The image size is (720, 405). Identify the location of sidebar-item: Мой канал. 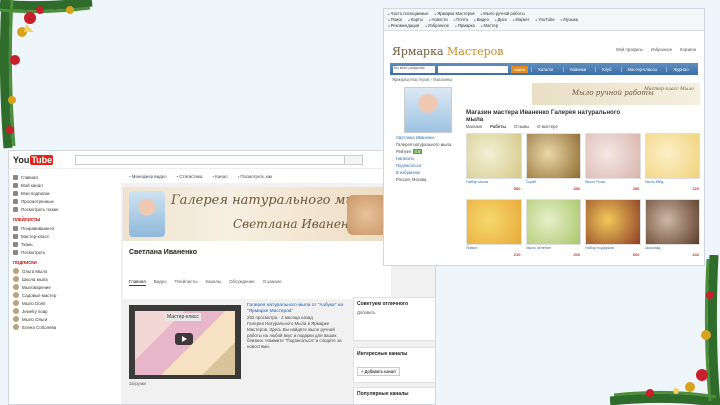
(45, 185).